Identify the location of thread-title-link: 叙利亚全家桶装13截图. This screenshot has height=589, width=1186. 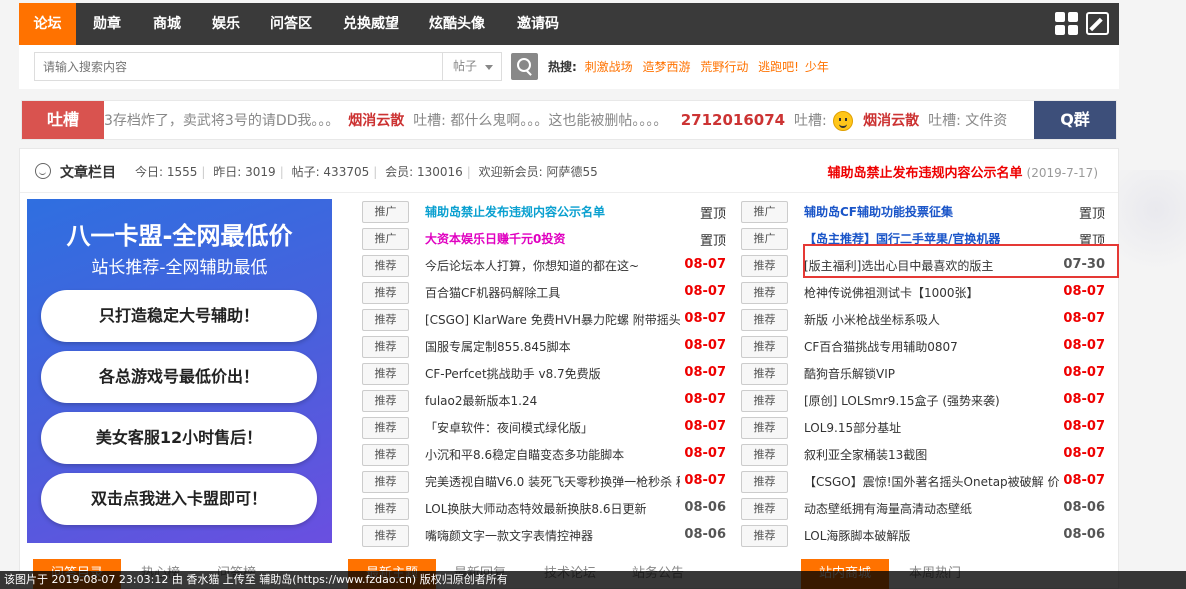
(865, 454).